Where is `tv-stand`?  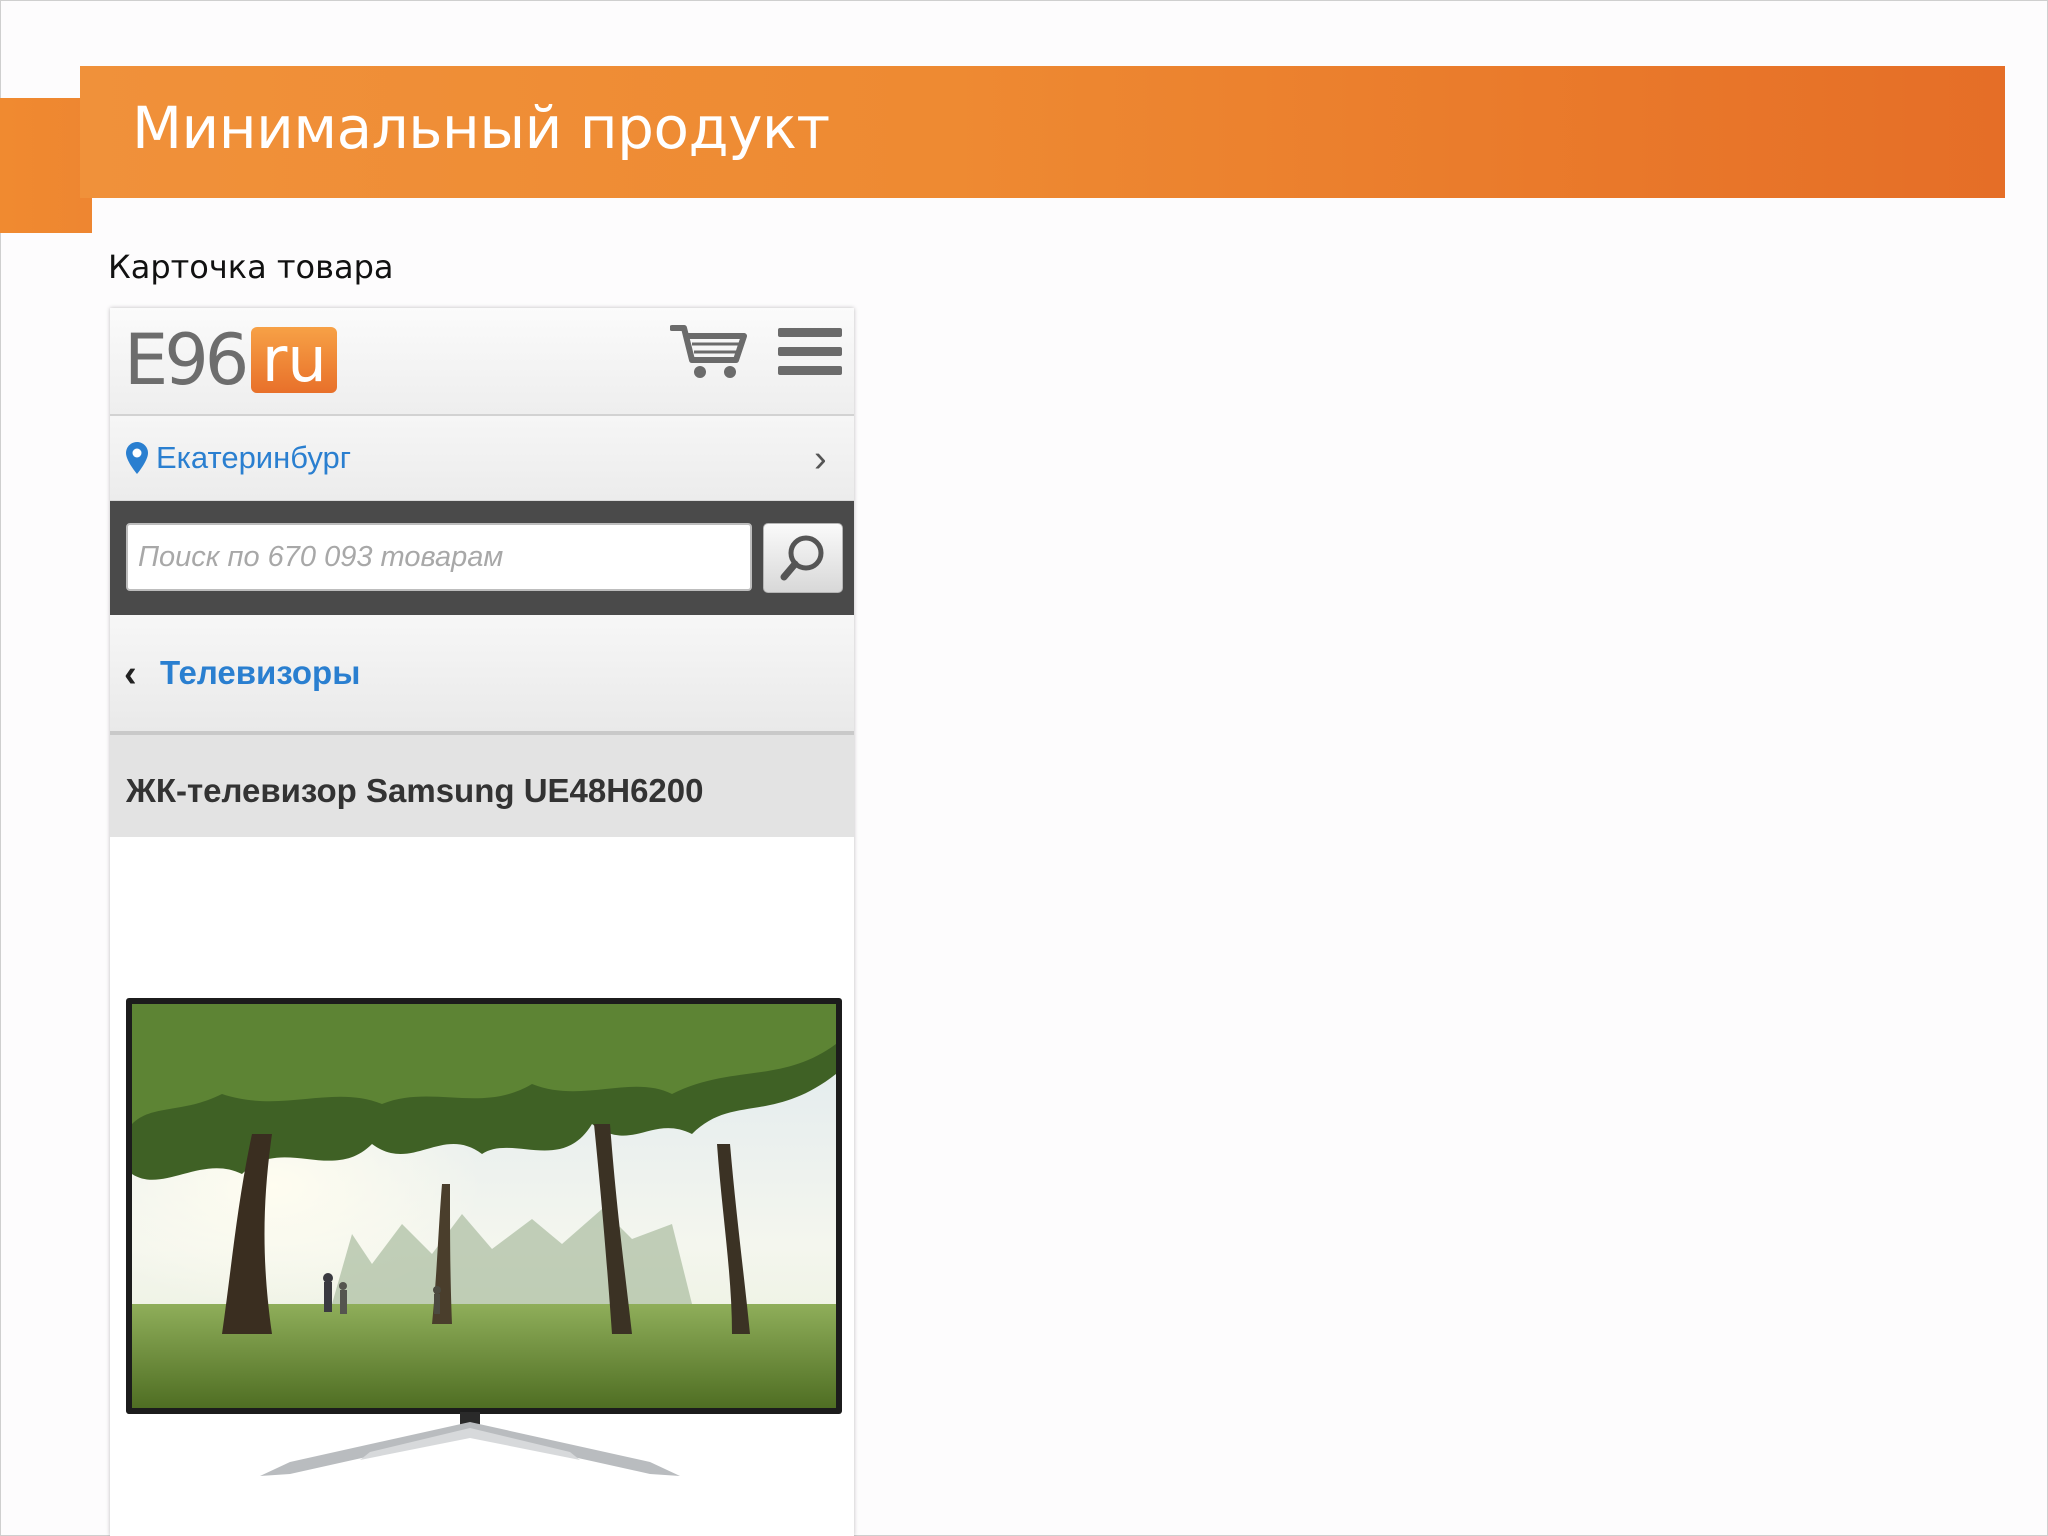
tv-stand is located at coordinates (470, 1444).